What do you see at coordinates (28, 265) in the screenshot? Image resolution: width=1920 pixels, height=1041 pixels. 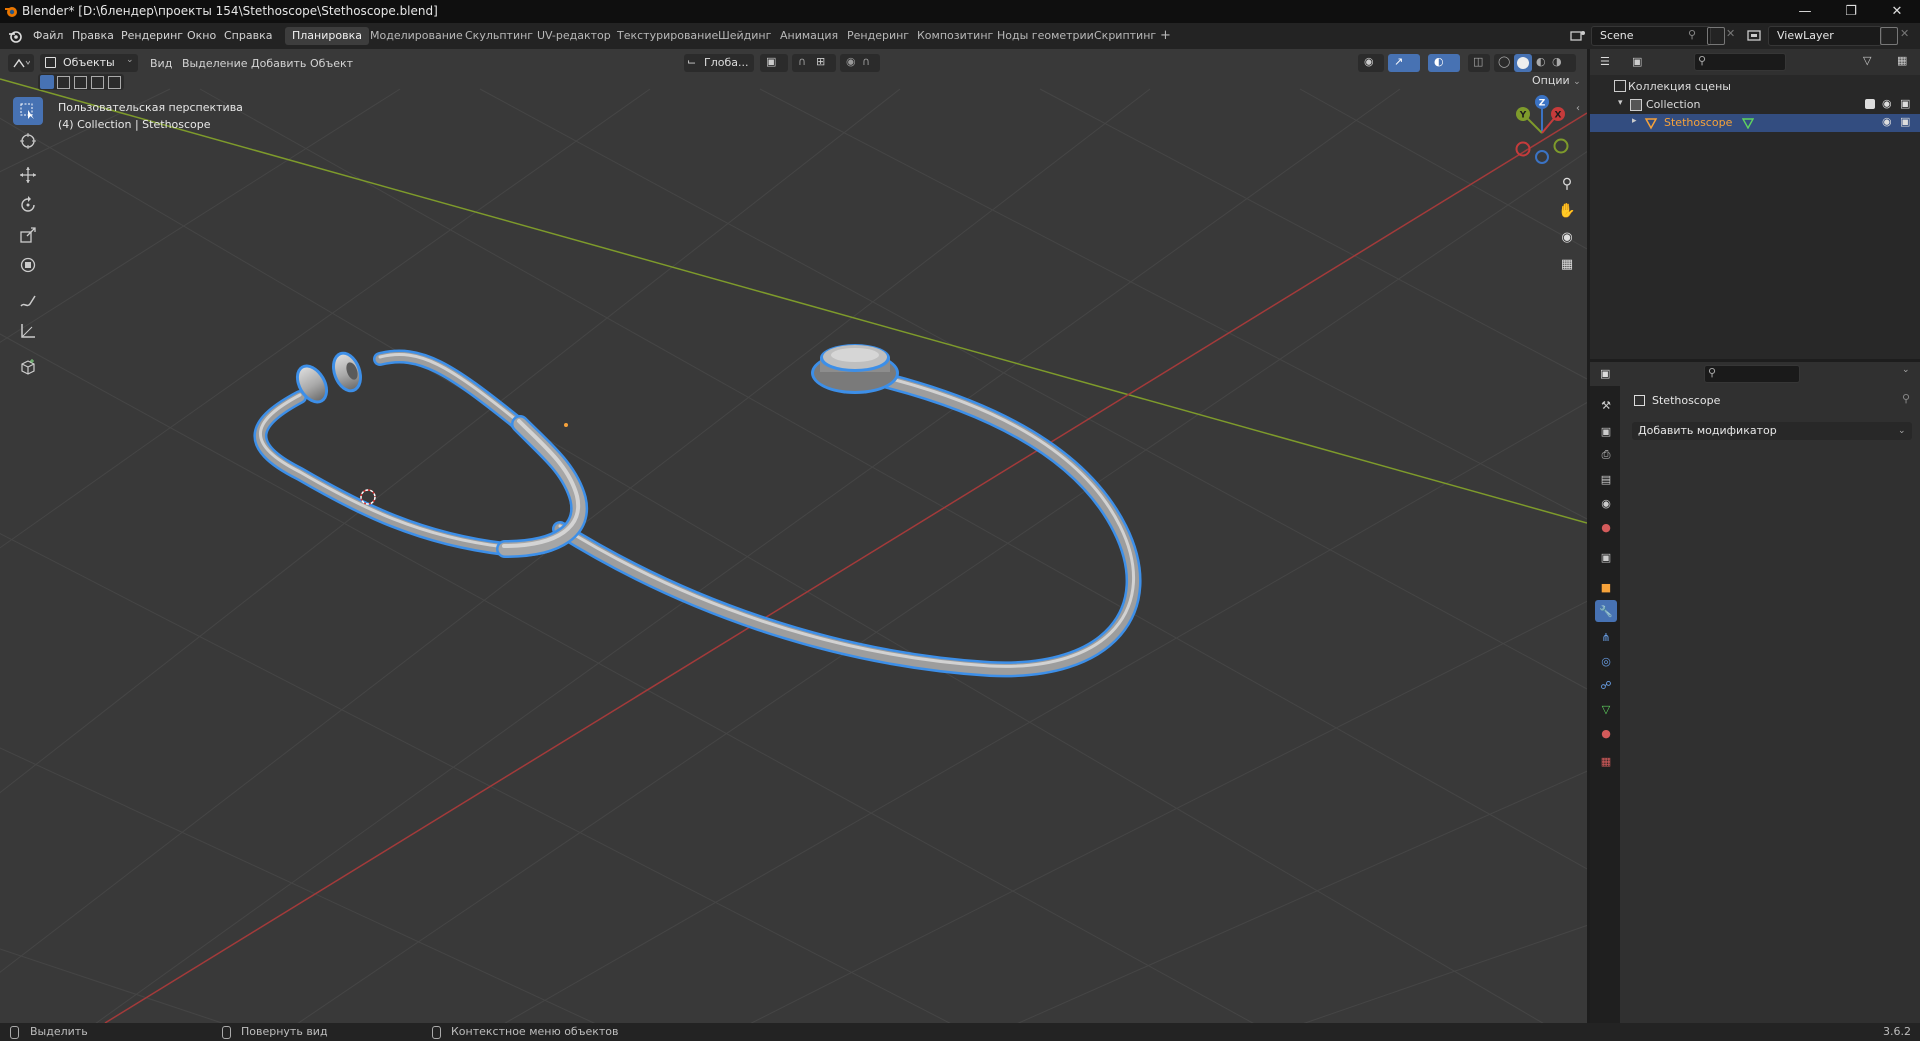 I see `transform-tool` at bounding box center [28, 265].